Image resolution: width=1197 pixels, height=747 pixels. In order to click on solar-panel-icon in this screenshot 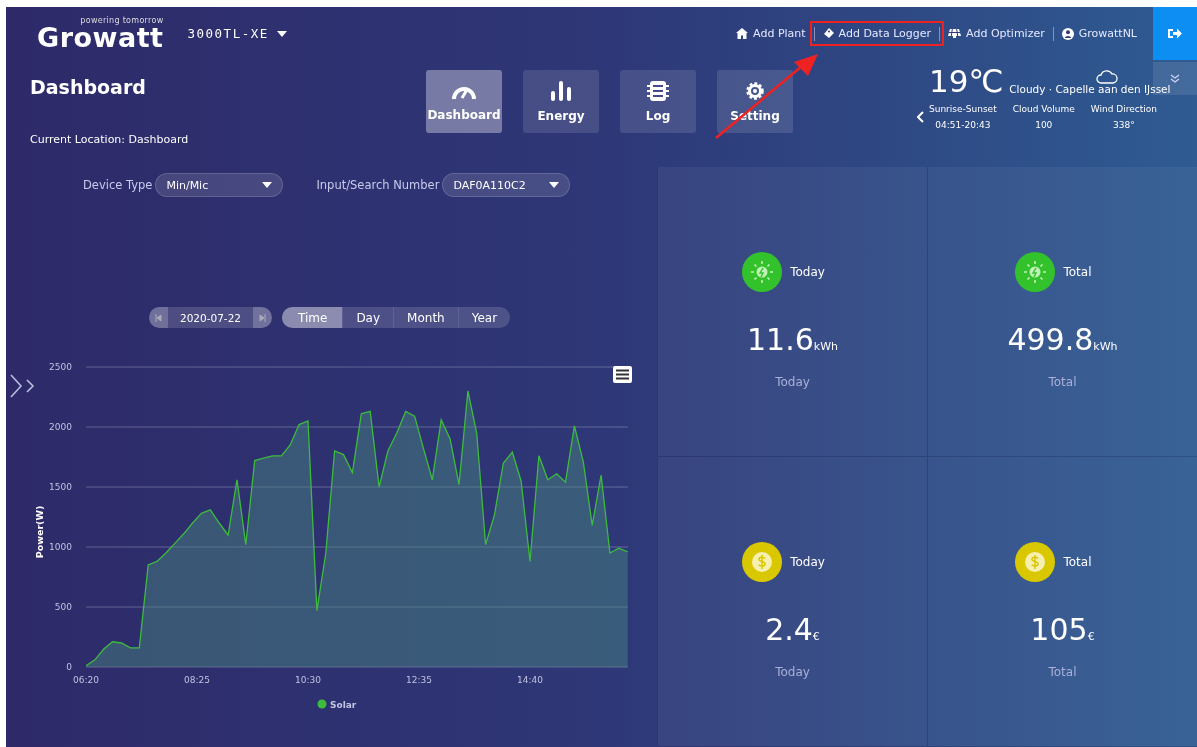, I will do `click(955, 33)`.